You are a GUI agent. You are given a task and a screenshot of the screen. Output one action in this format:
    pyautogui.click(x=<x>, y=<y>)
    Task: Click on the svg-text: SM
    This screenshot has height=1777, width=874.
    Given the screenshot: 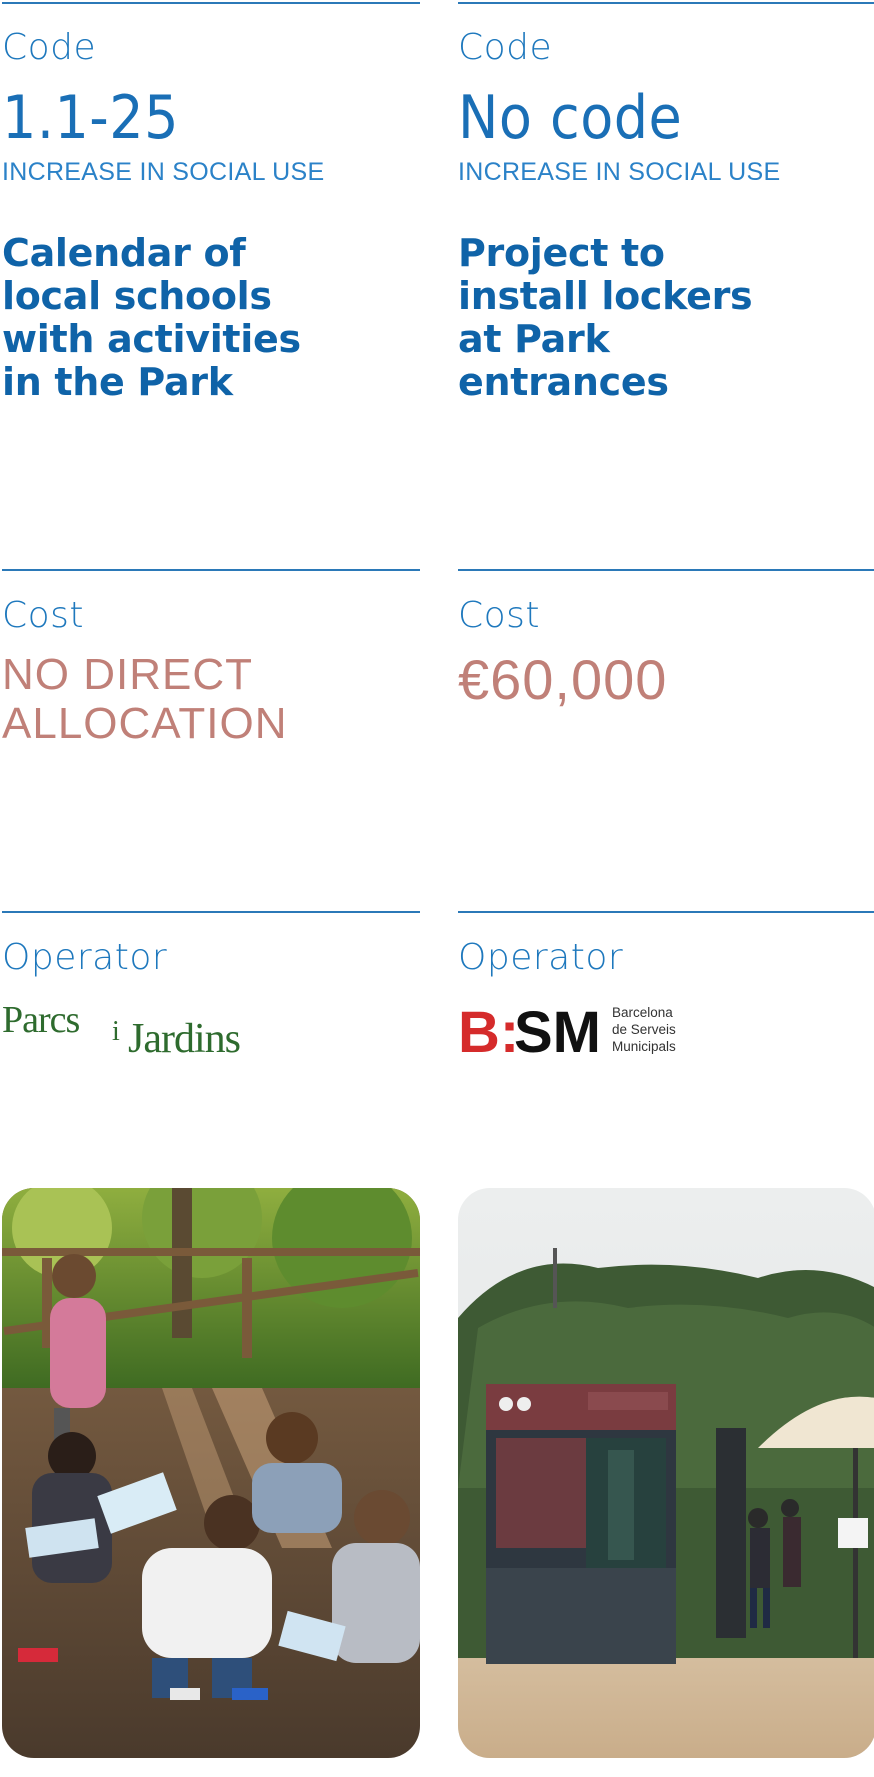 What is the action you would take?
    pyautogui.click(x=557, y=1030)
    